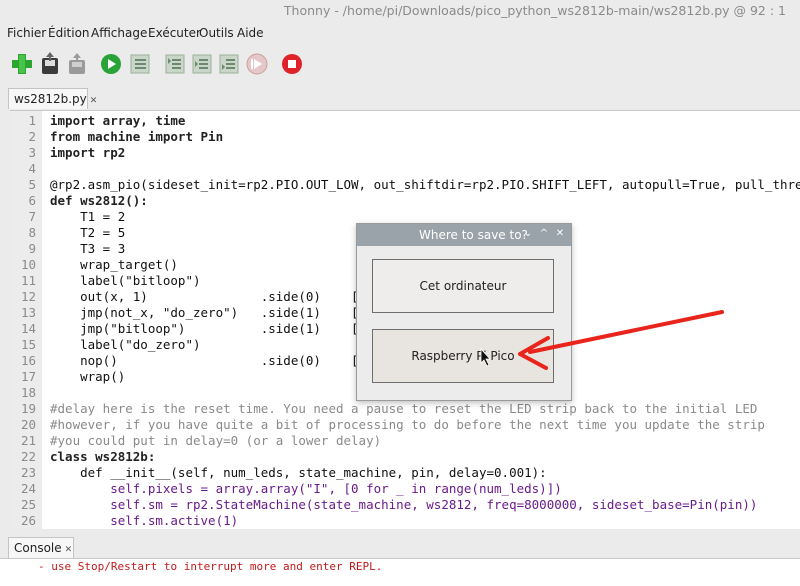 This screenshot has width=800, height=586. Describe the element at coordinates (32, 168) in the screenshot. I see `line-number: 4` at that location.